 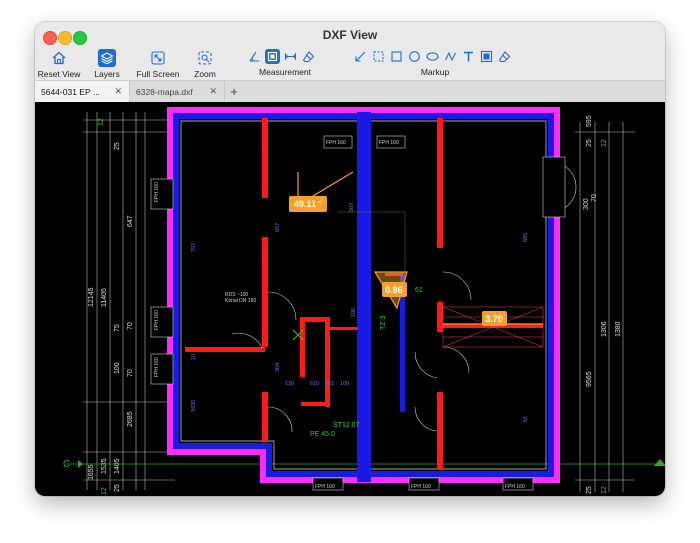 I want to click on markup-eraser-icon, so click(x=504, y=56).